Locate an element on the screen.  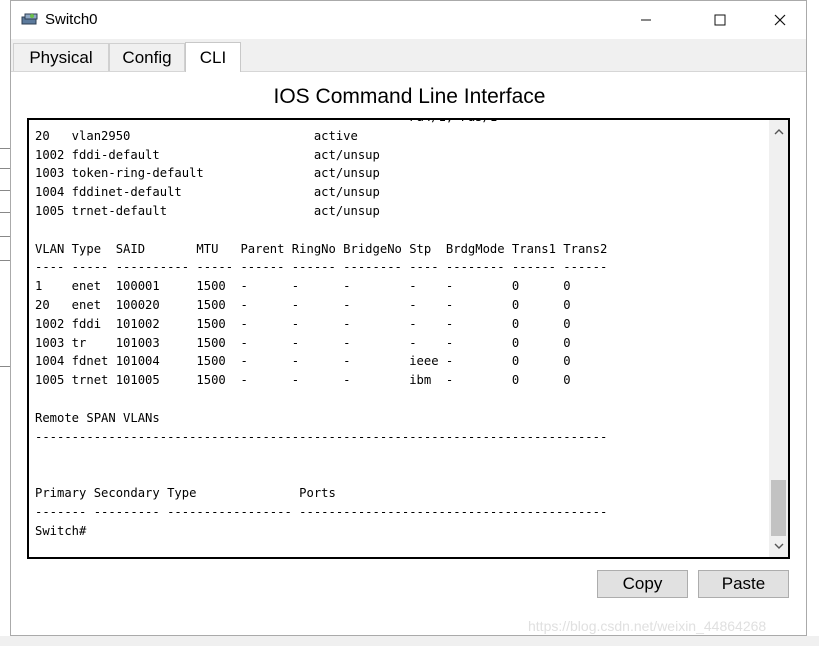
scroll-down-button is located at coordinates (778, 546).